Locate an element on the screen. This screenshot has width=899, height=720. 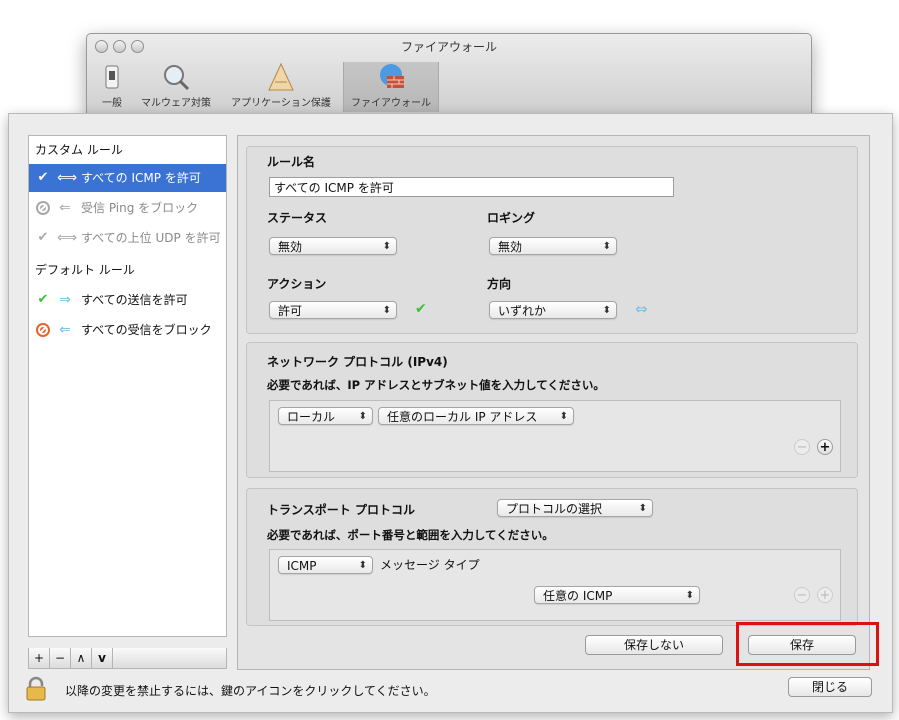
status-label: ステータス is located at coordinates (297, 218).